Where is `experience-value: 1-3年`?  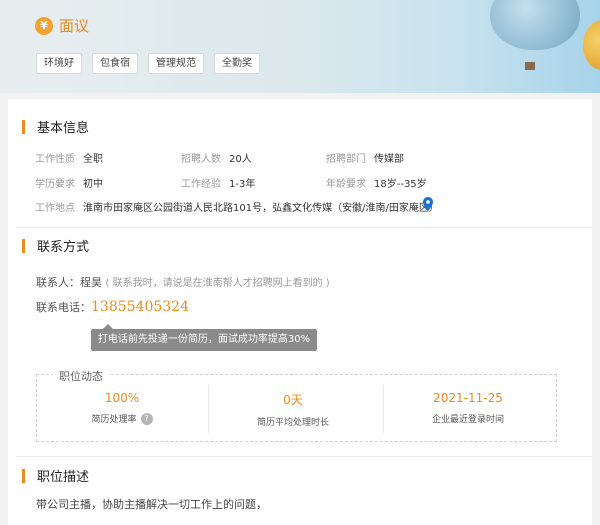
experience-value: 1-3年 is located at coordinates (242, 184).